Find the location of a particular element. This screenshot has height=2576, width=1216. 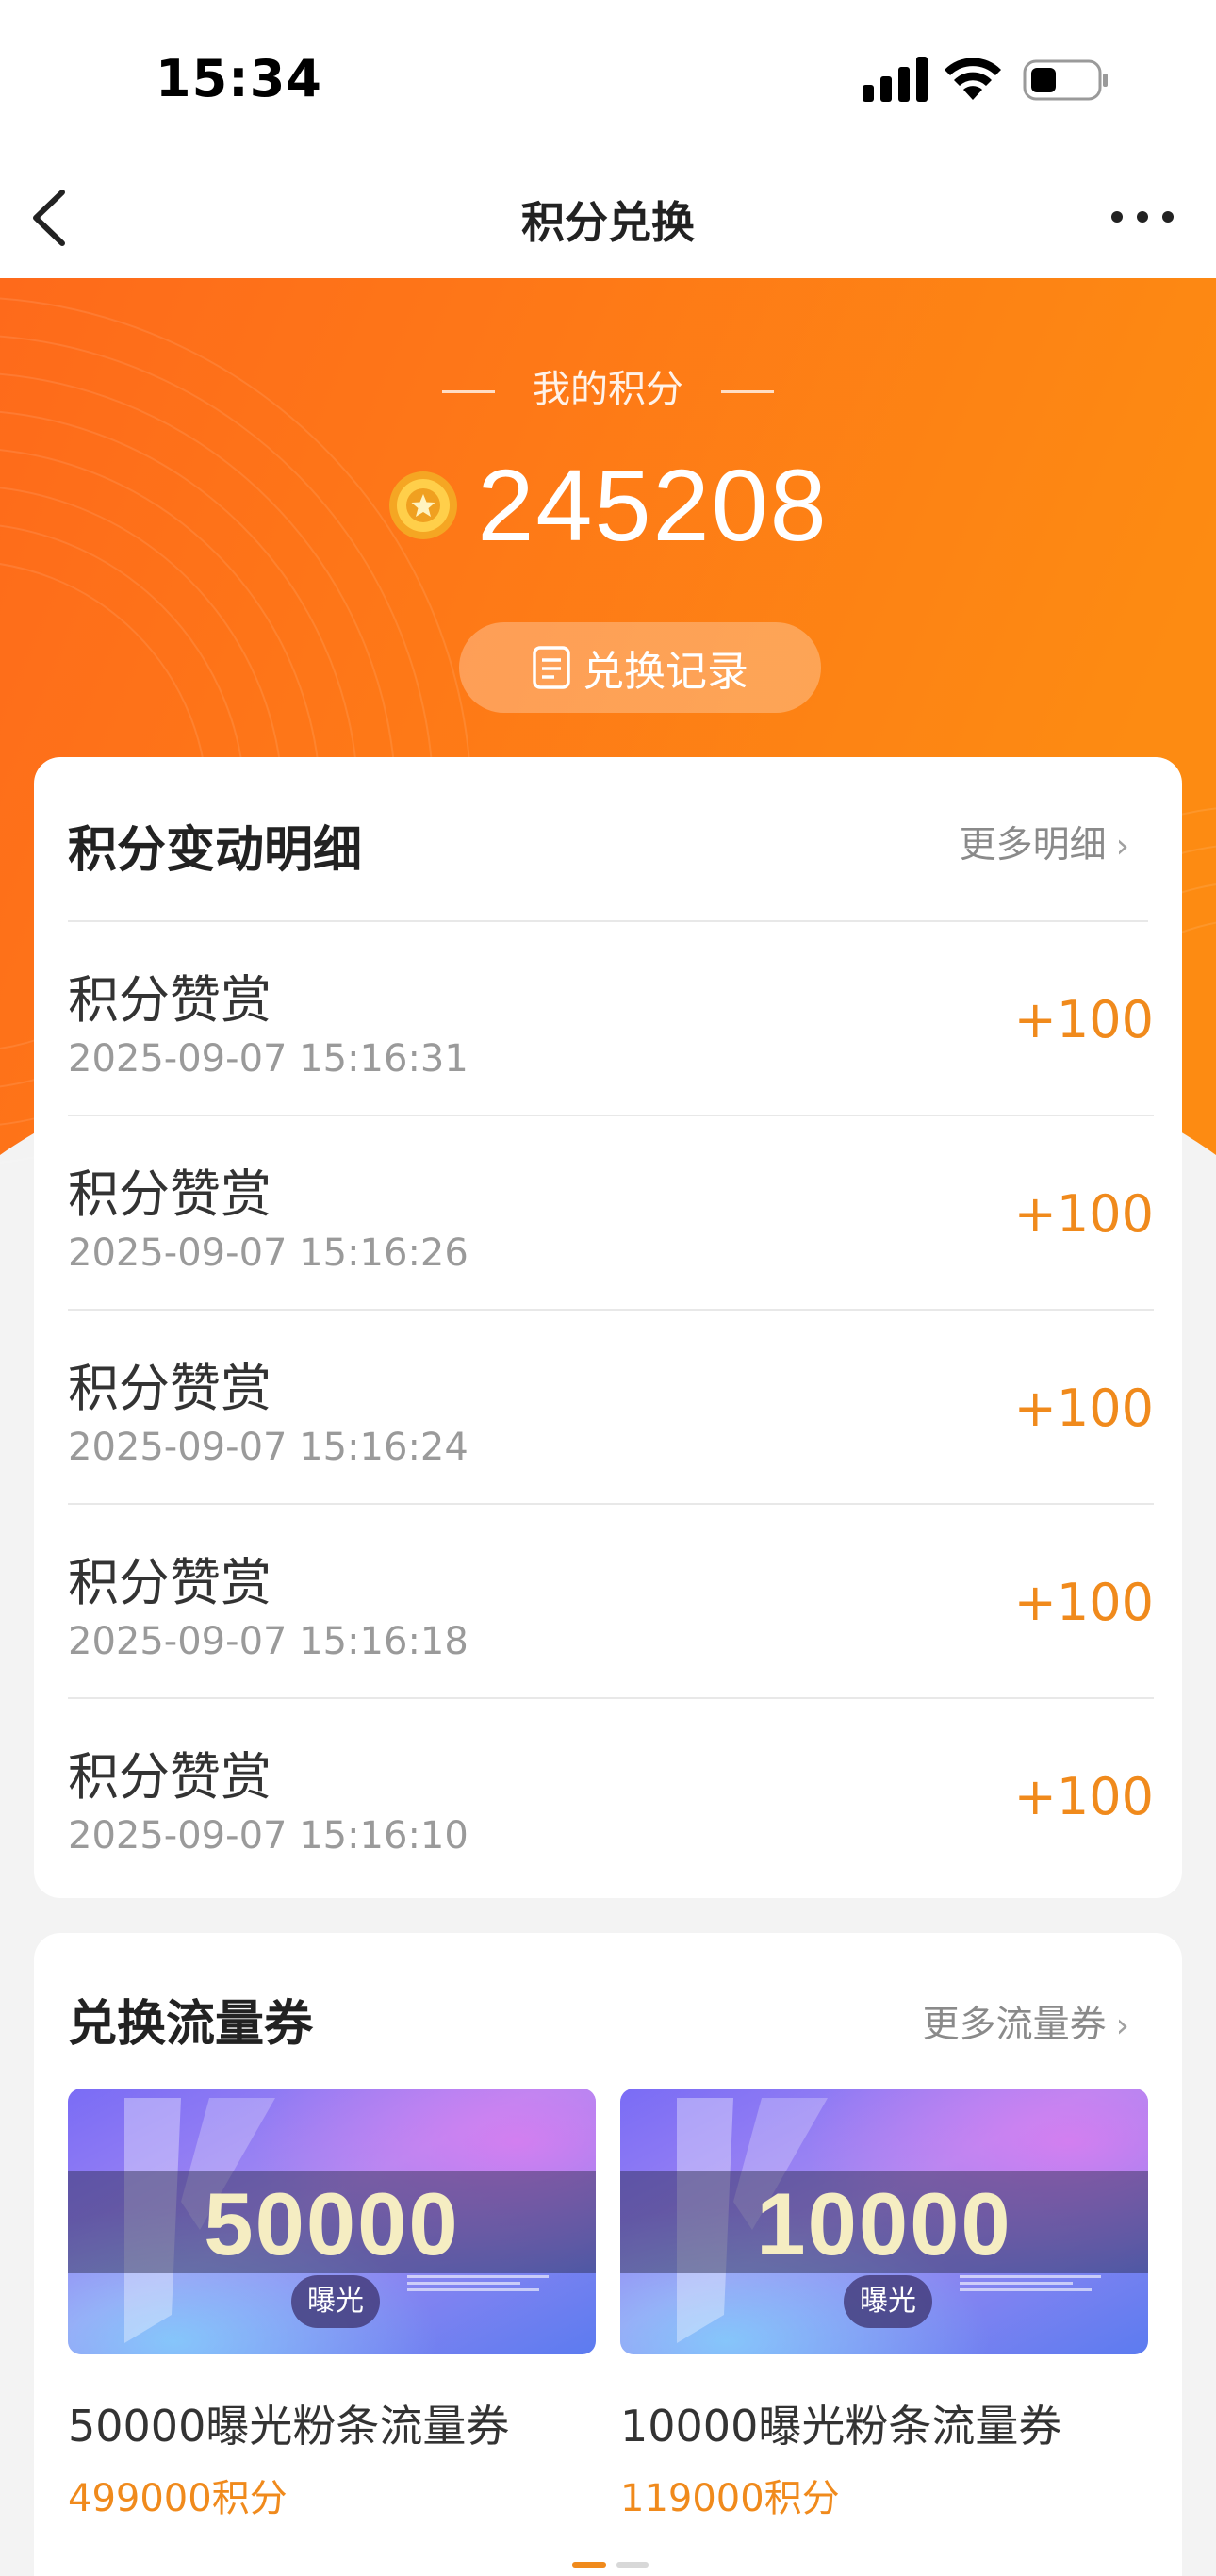

entry-time: 2025-09-07 15:16:24 is located at coordinates (268, 1447).